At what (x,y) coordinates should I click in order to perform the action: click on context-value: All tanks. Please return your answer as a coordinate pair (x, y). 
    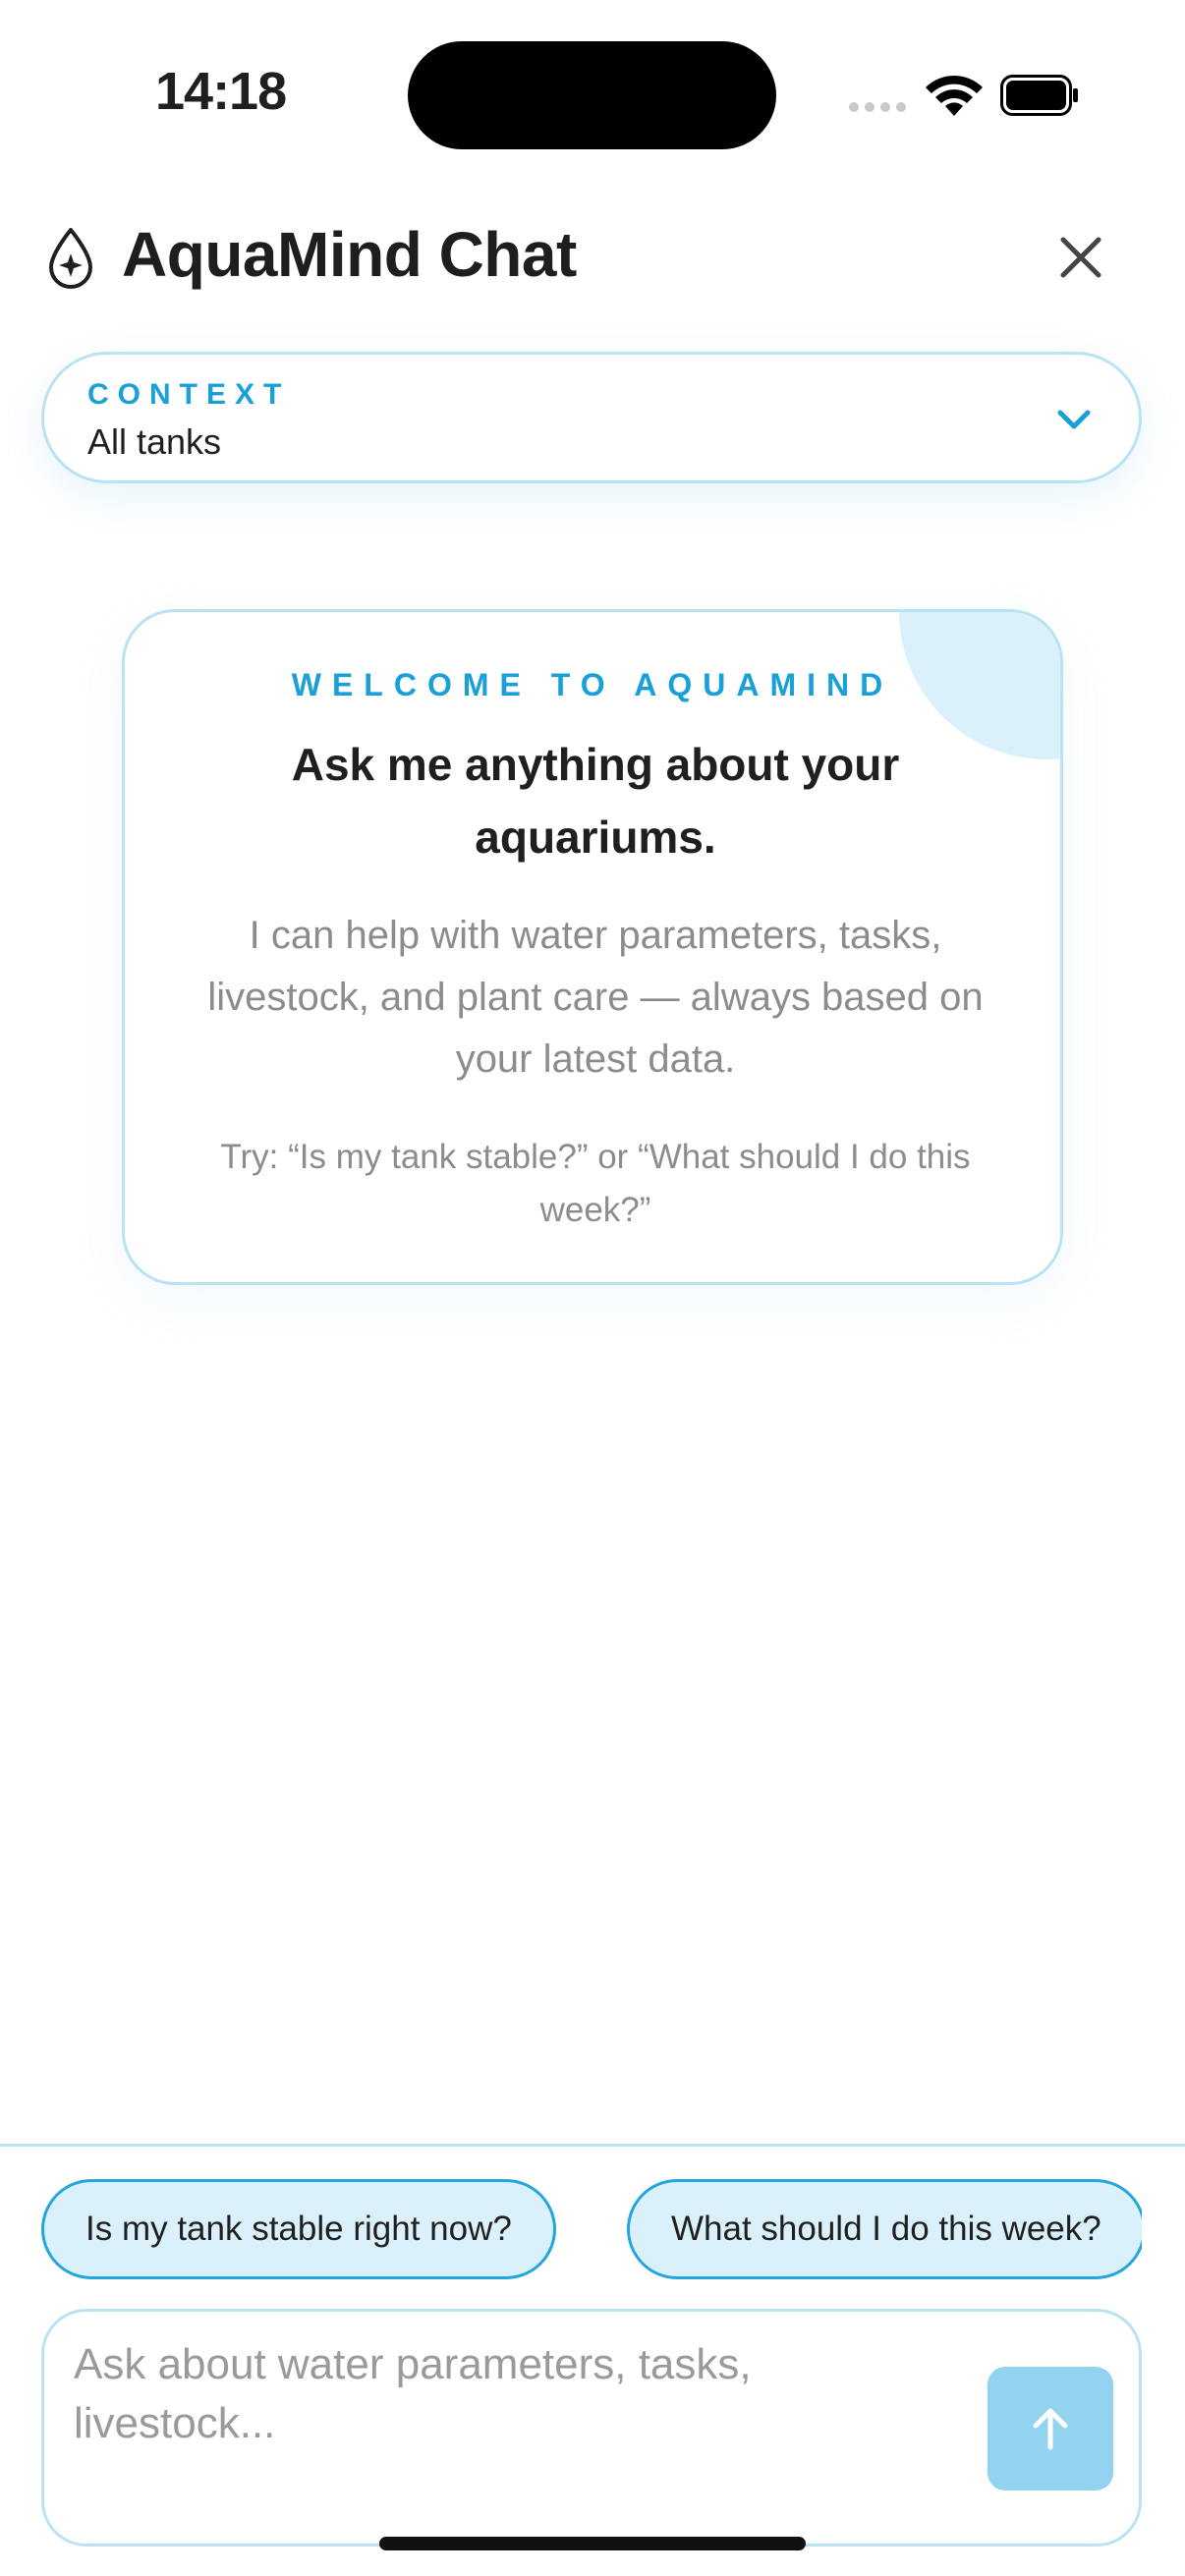
    Looking at the image, I should click on (154, 441).